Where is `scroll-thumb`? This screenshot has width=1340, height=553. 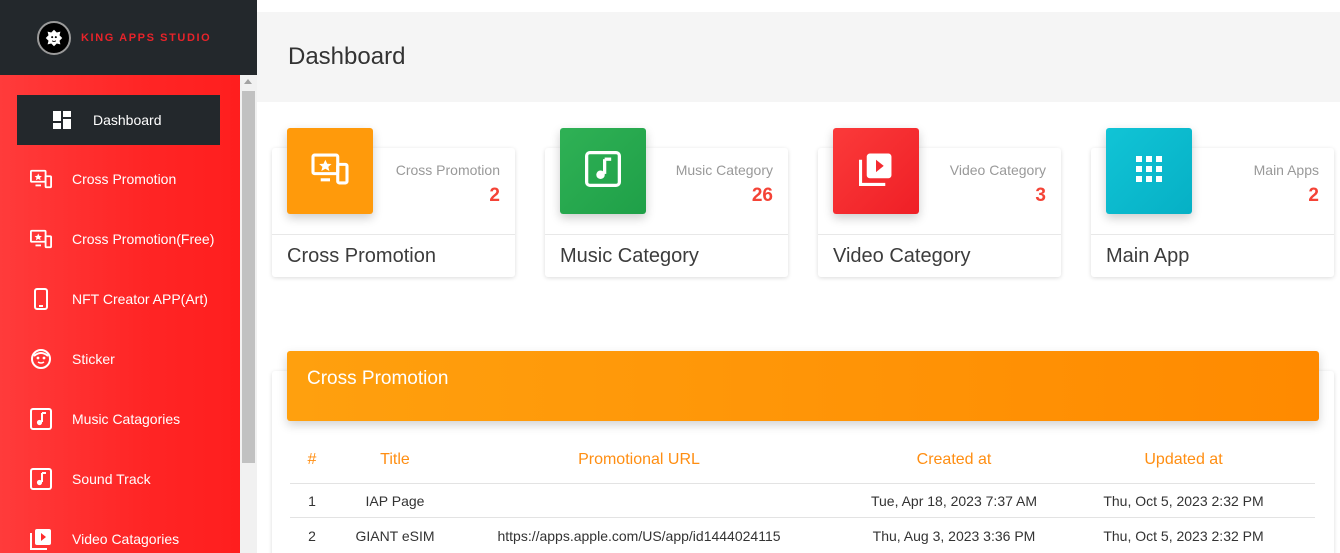 scroll-thumb is located at coordinates (248, 277).